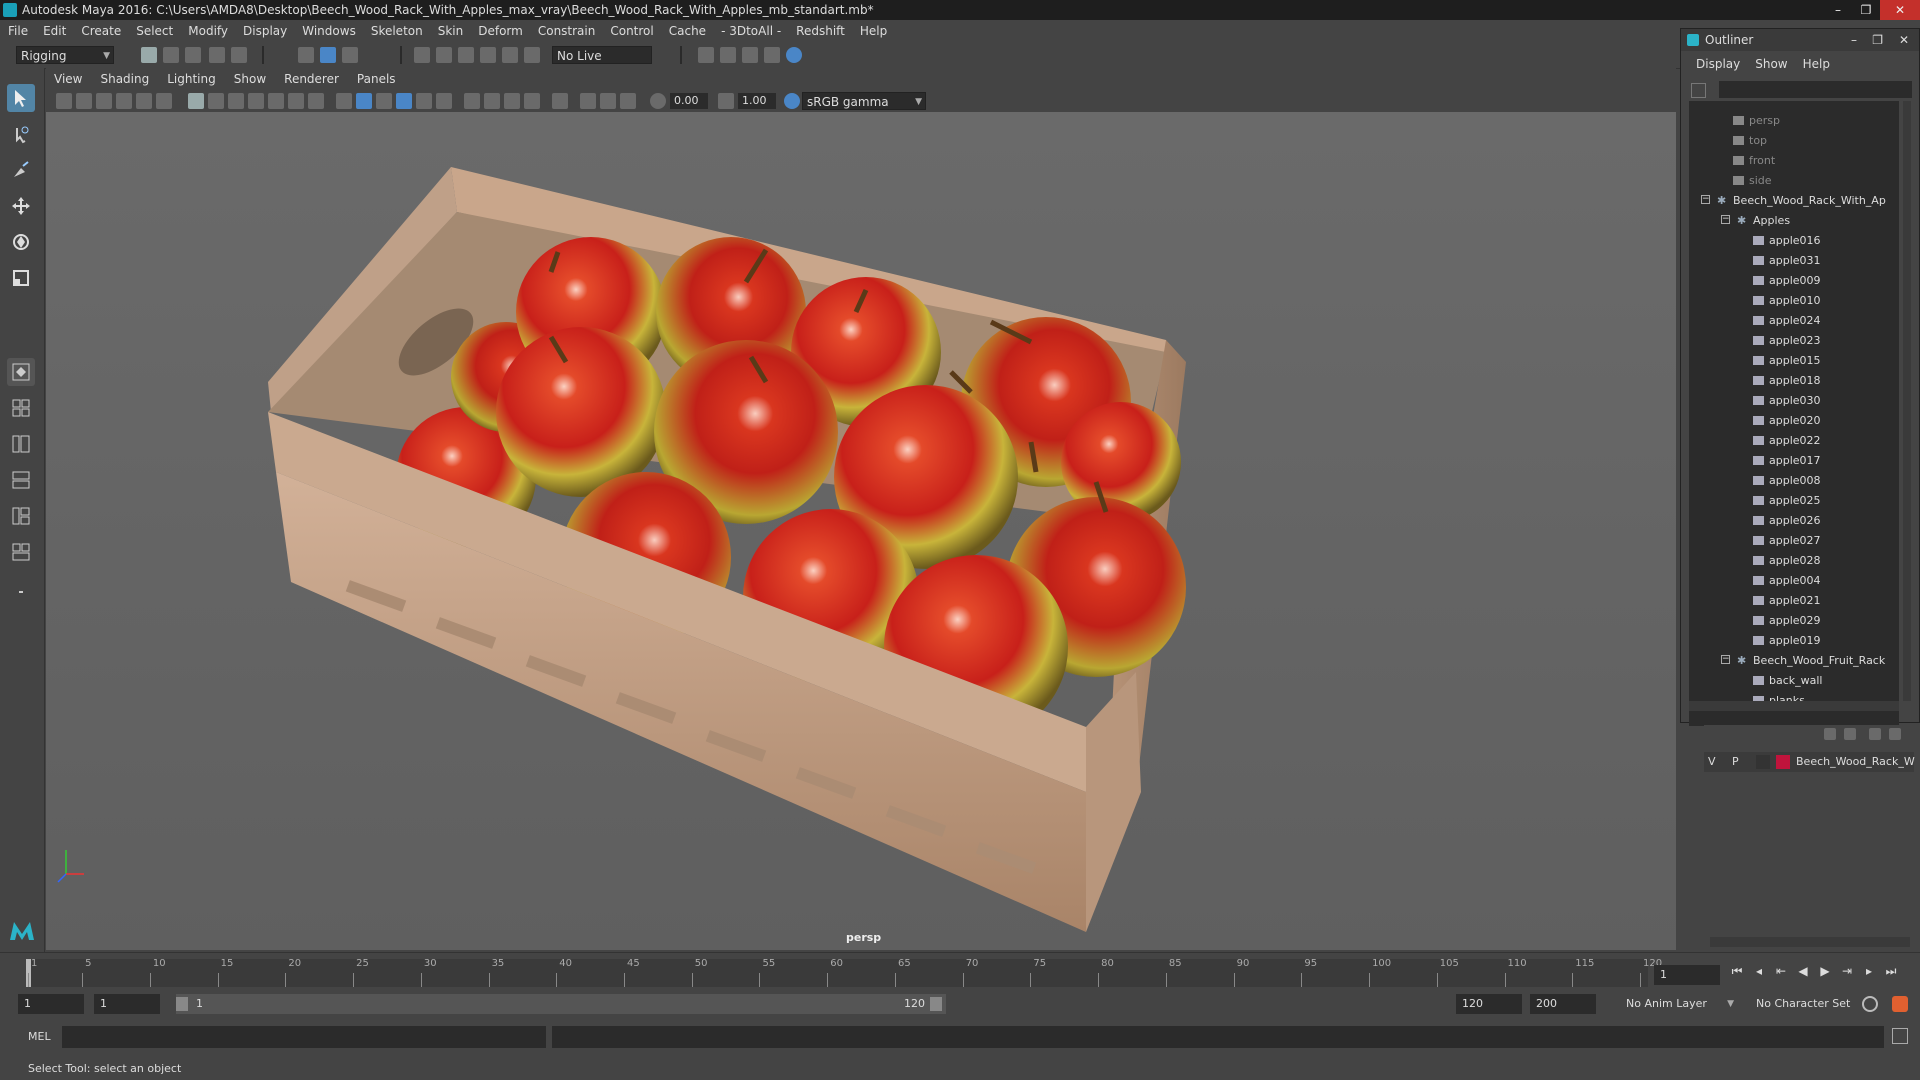  Describe the element at coordinates (1794, 161) in the screenshot. I see `tree-item-front: front` at that location.